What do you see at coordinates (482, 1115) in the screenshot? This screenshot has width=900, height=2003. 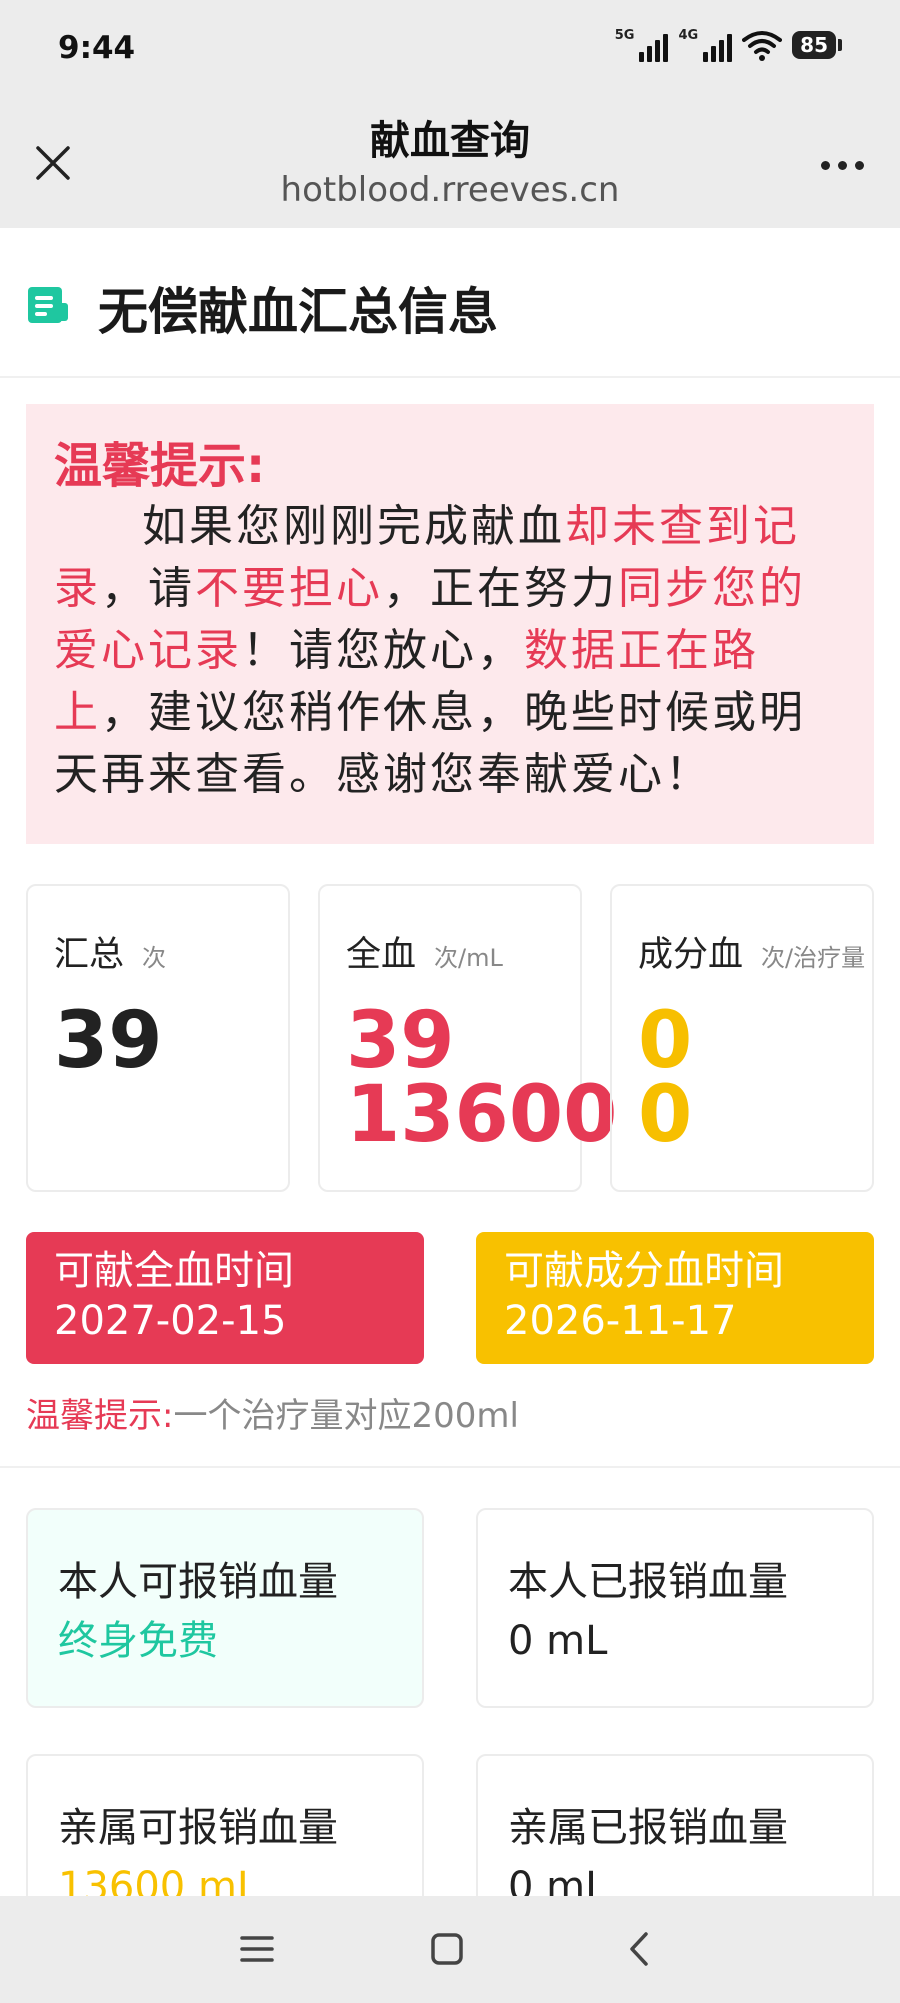 I see `stat-value-volume: 13600` at bounding box center [482, 1115].